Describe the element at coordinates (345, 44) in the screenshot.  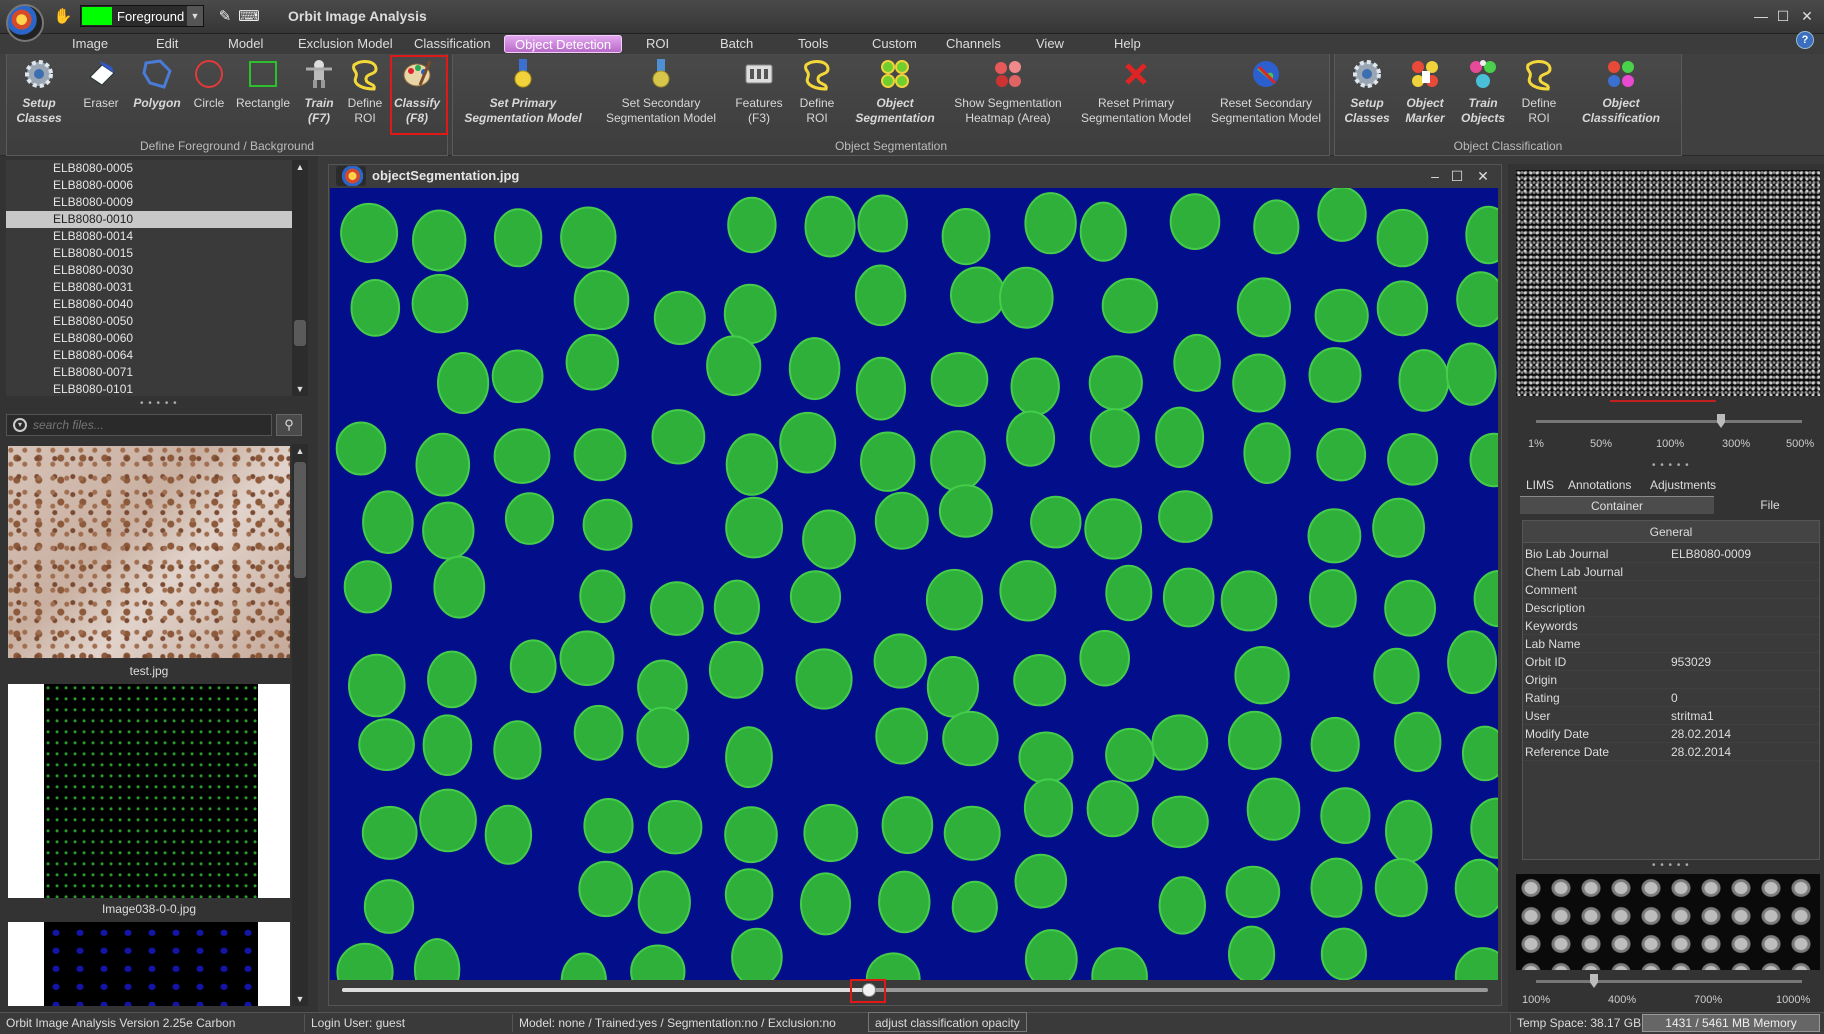
I see `menu-exclusion-model: Exclusion Model` at that location.